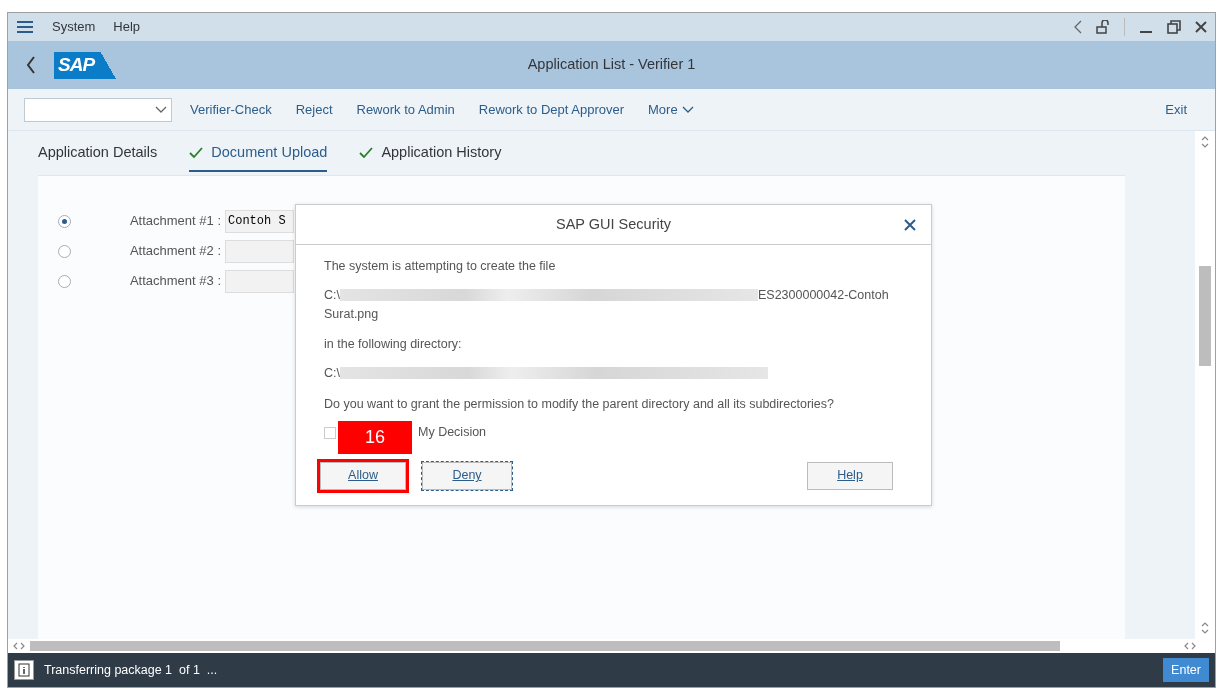  I want to click on toolbar-button: Rework to Dept Approver, so click(551, 109).